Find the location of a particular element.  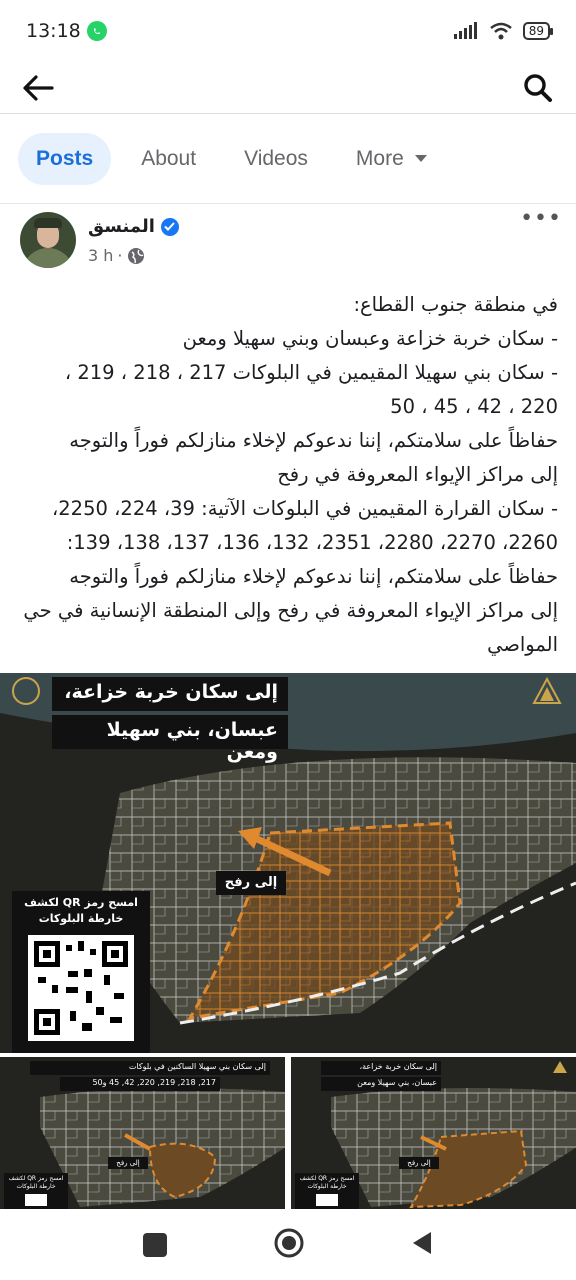

qr-code-icon is located at coordinates (81, 988).